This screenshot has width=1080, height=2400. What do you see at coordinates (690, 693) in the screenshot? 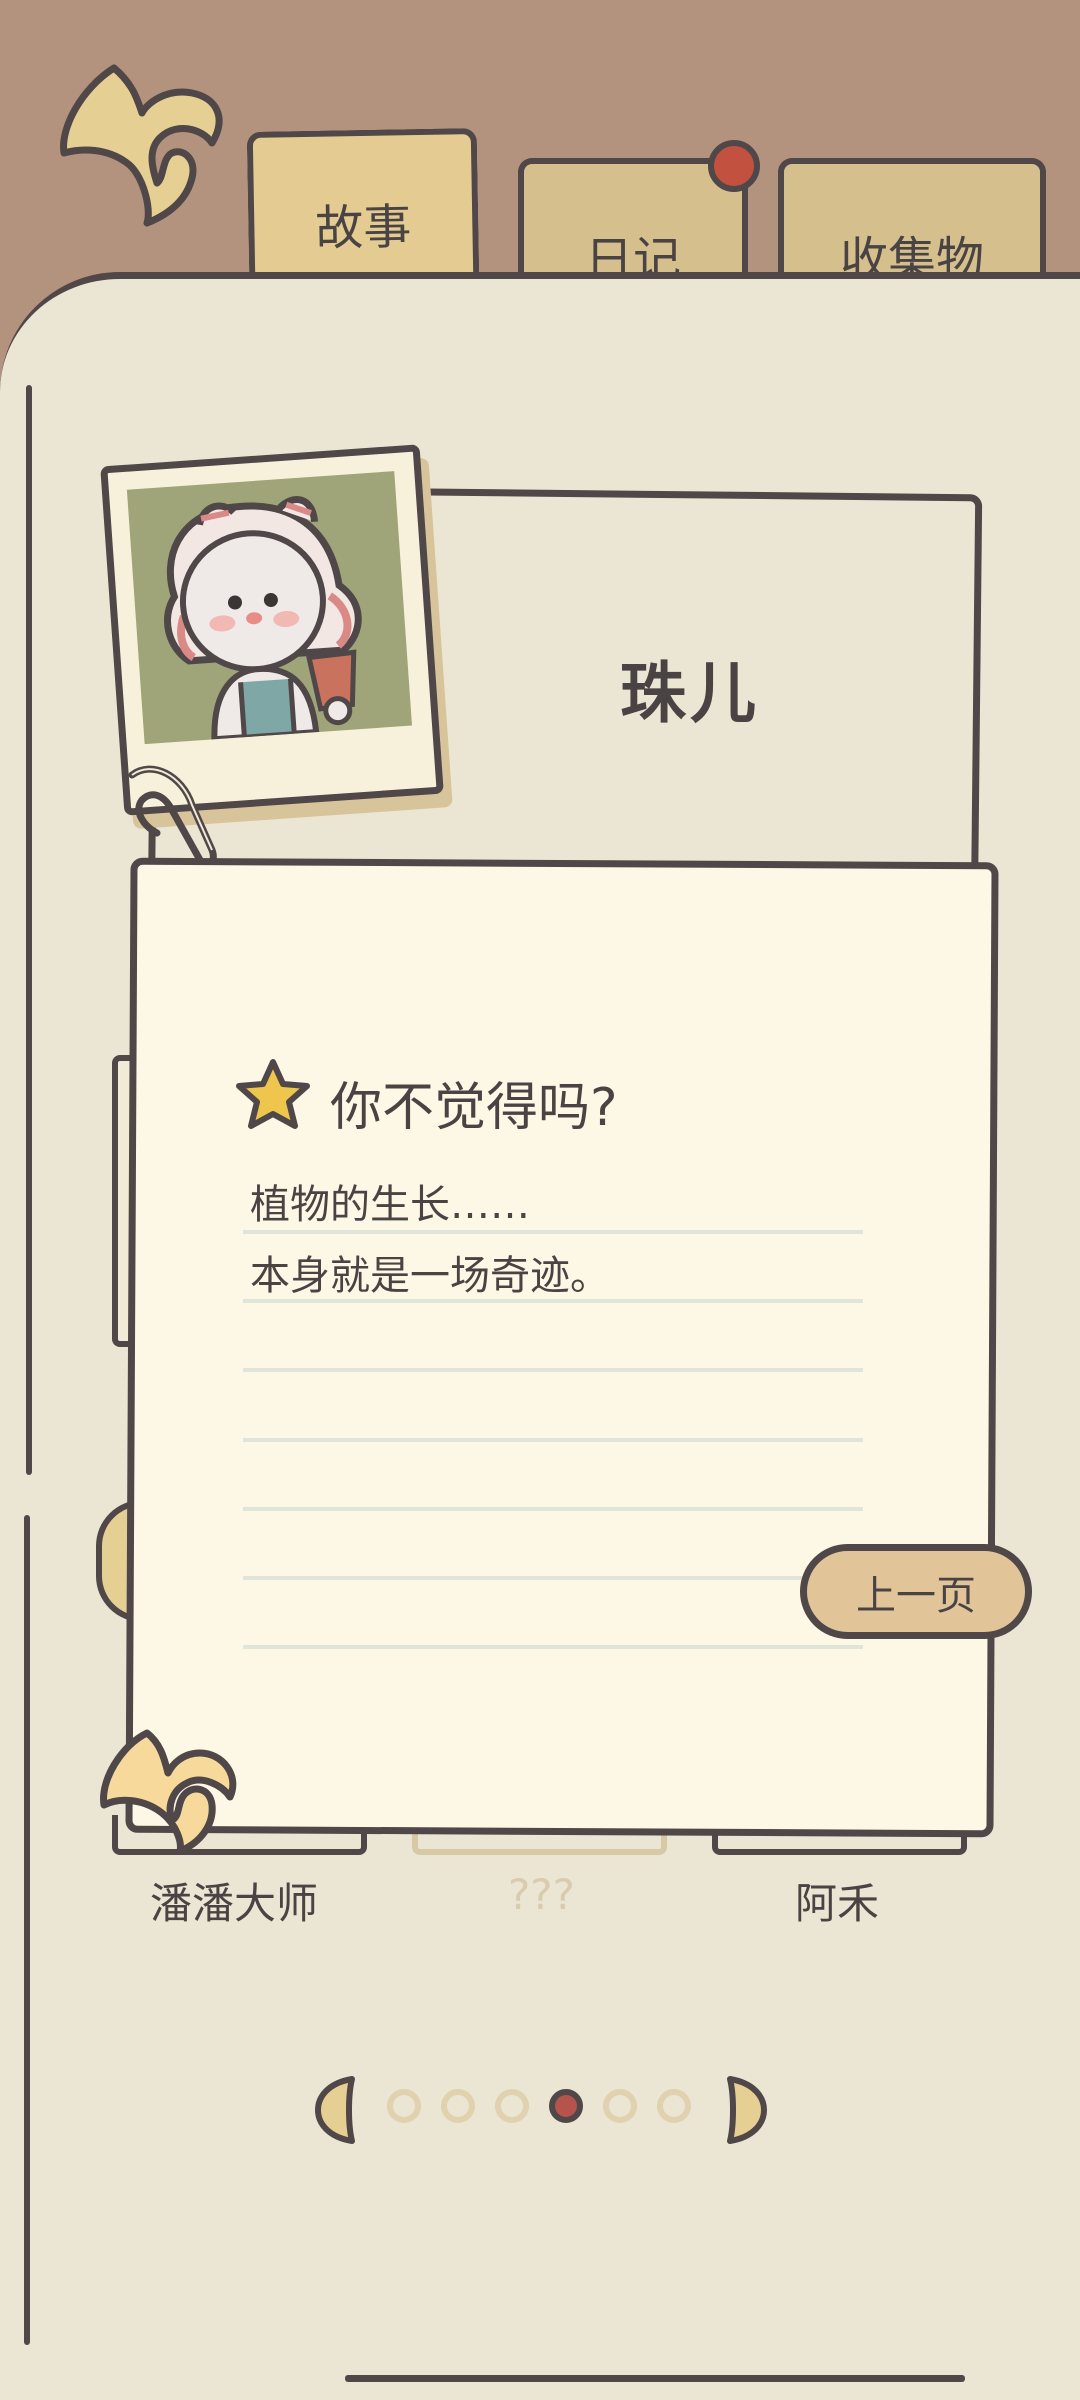
I see `character-name: 珠儿` at bounding box center [690, 693].